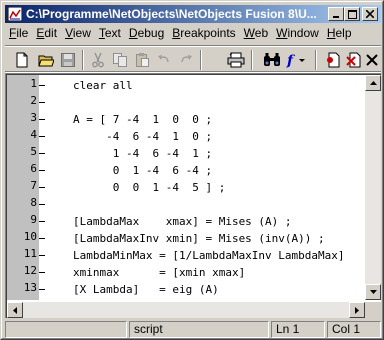  I want to click on code-line: clear all, so click(103, 85).